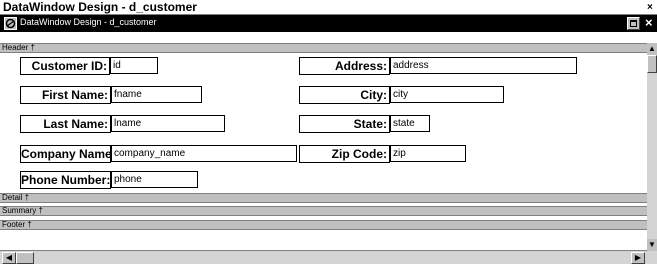 Image resolution: width=657 pixels, height=264 pixels. Describe the element at coordinates (483, 65) in the screenshot. I see `address-field: address` at that location.